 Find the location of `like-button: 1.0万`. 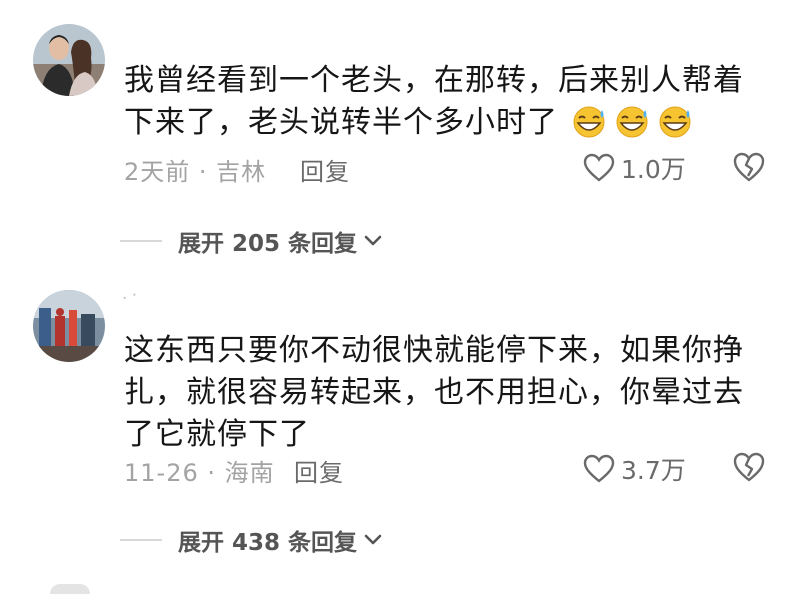

like-button: 1.0万 is located at coordinates (634, 168).